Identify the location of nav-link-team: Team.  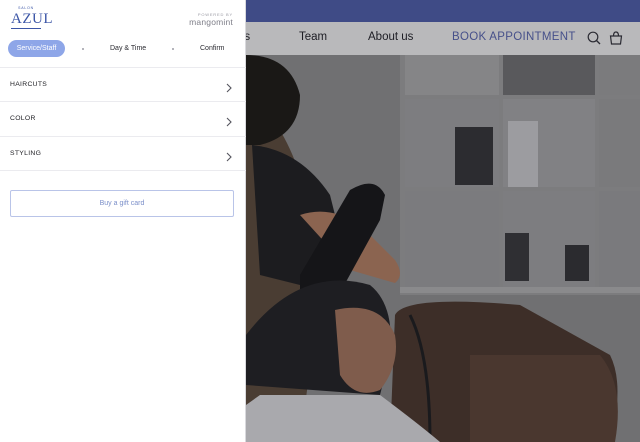
(313, 37).